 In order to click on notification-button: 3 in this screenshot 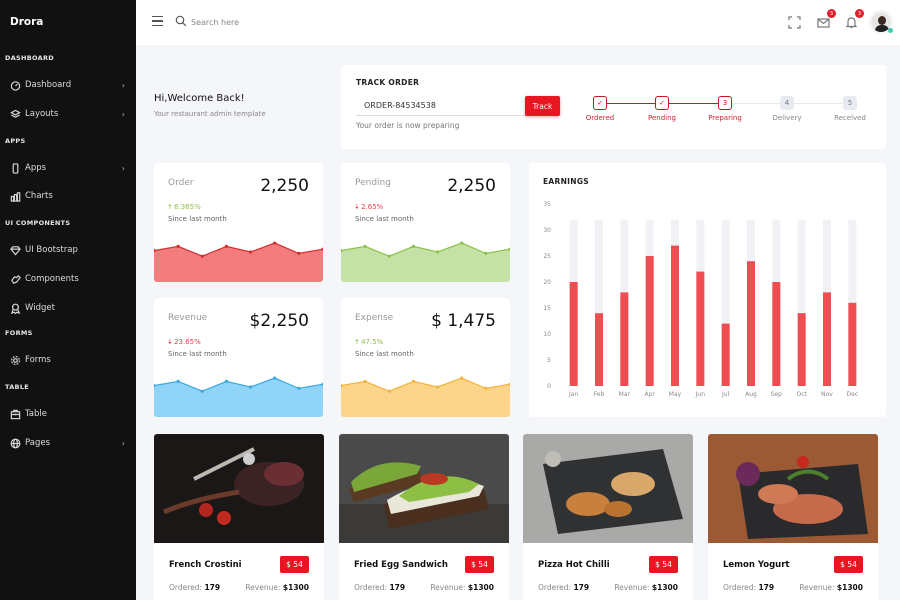, I will do `click(854, 19)`.